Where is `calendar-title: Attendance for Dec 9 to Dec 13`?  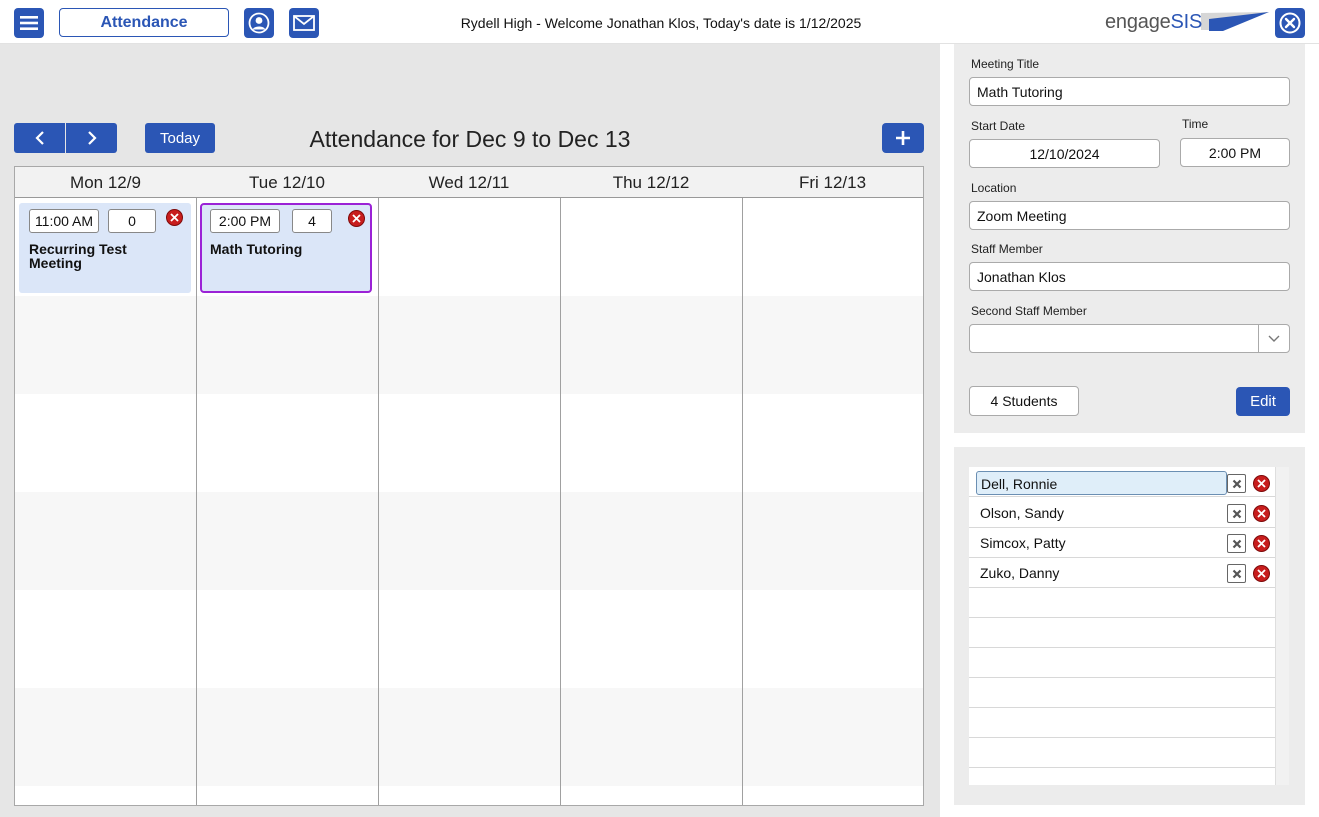
calendar-title: Attendance for Dec 9 to Dec 13 is located at coordinates (470, 139).